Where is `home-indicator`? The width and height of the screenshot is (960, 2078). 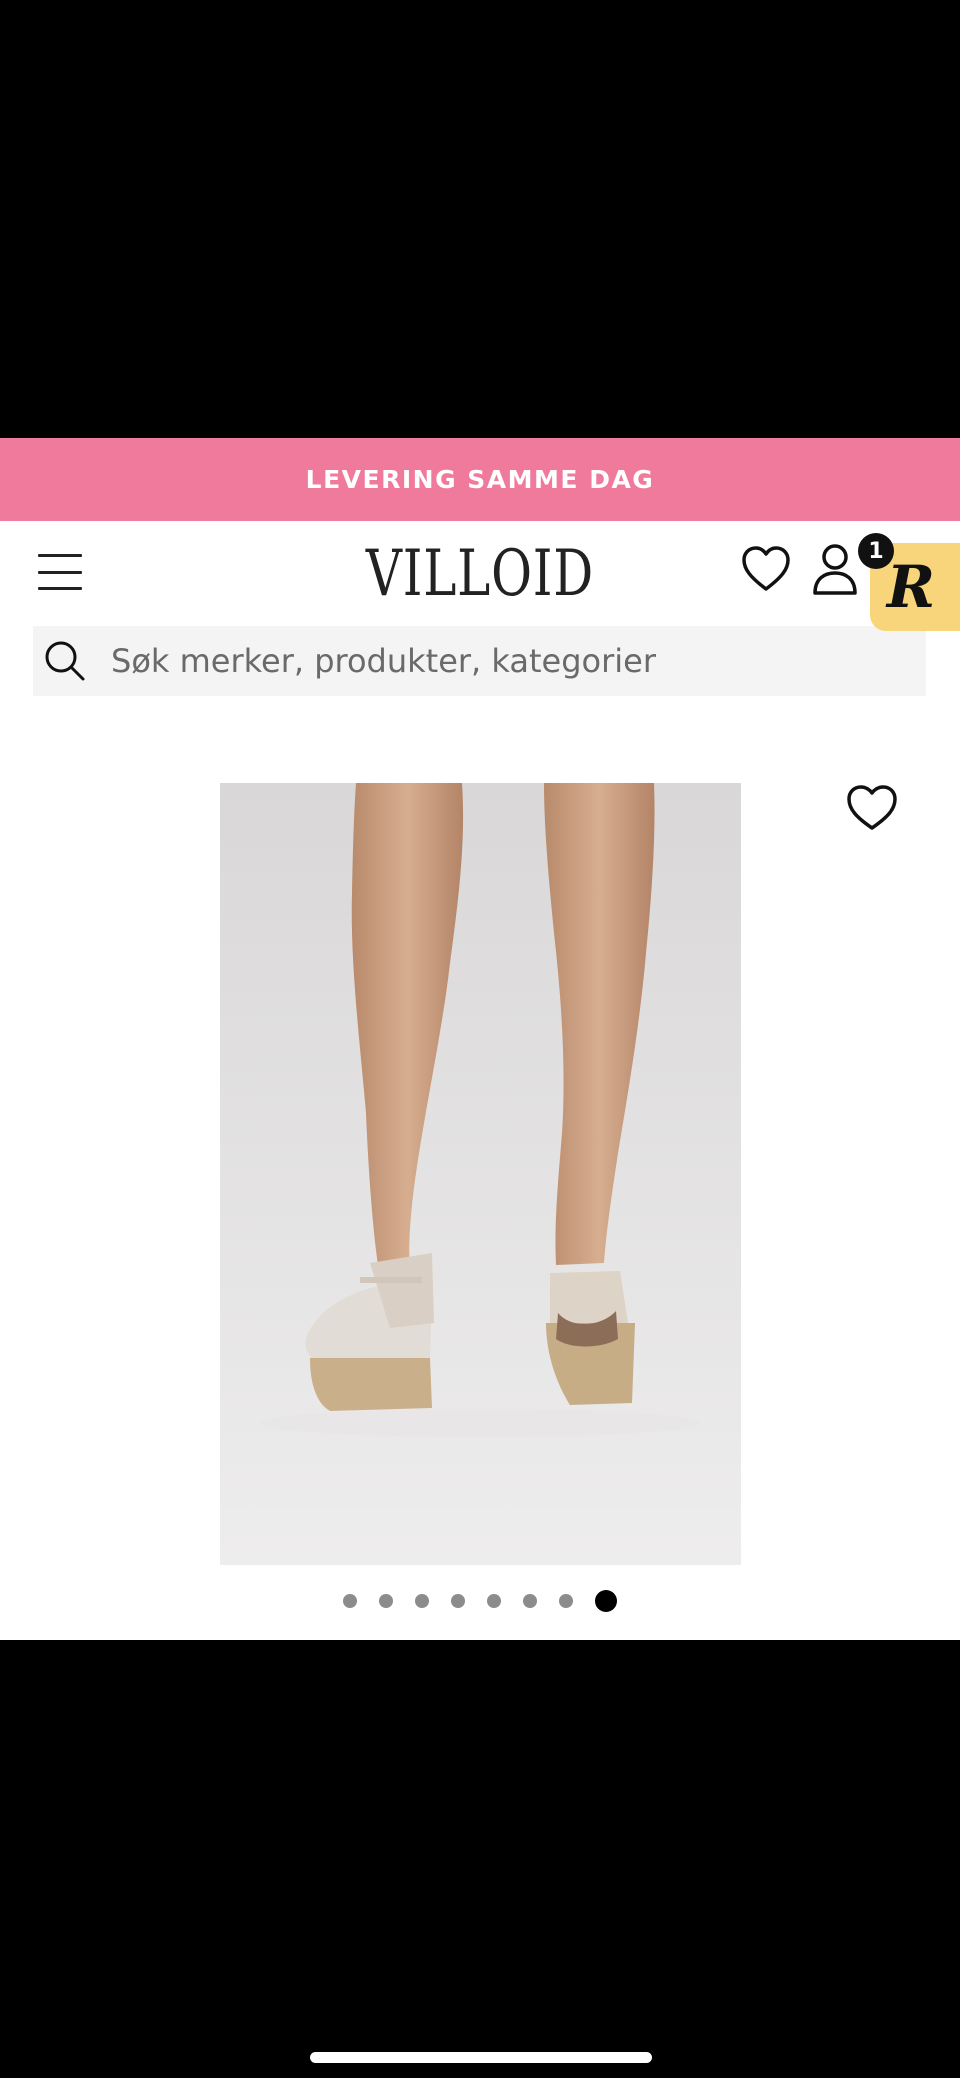
home-indicator is located at coordinates (481, 2057).